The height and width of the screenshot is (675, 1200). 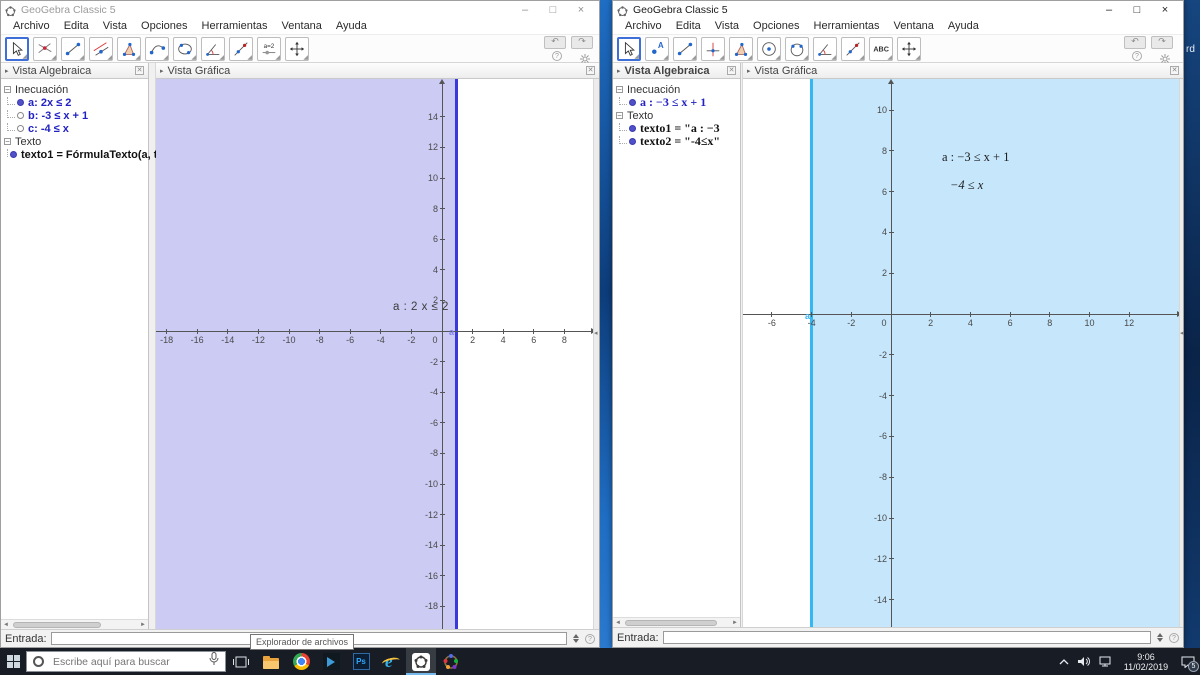 I want to click on inequality-boundary-line, so click(x=811, y=353).